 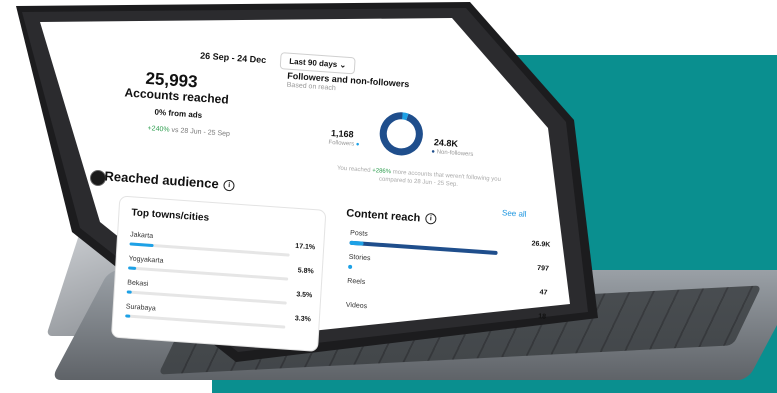 What do you see at coordinates (356, 243) in the screenshot?
I see `reach-bar-accent` at bounding box center [356, 243].